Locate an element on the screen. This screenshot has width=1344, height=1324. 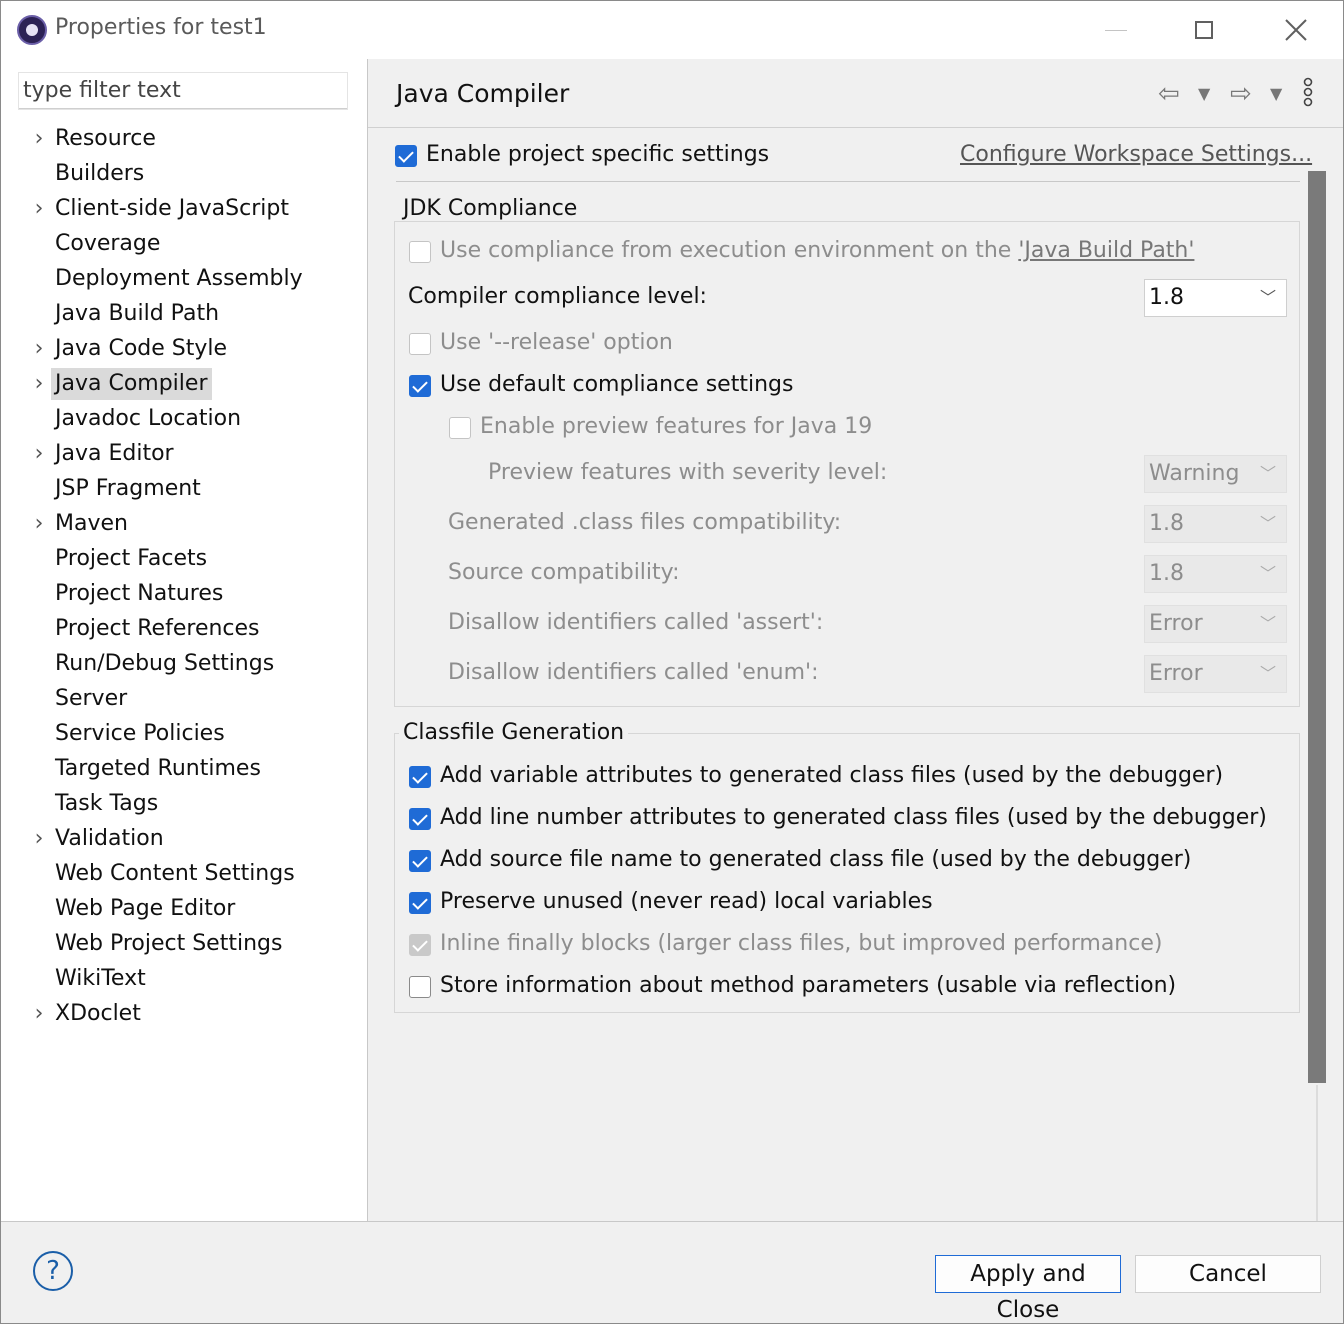
back-arrow-icon: ⇦ is located at coordinates (1169, 94).